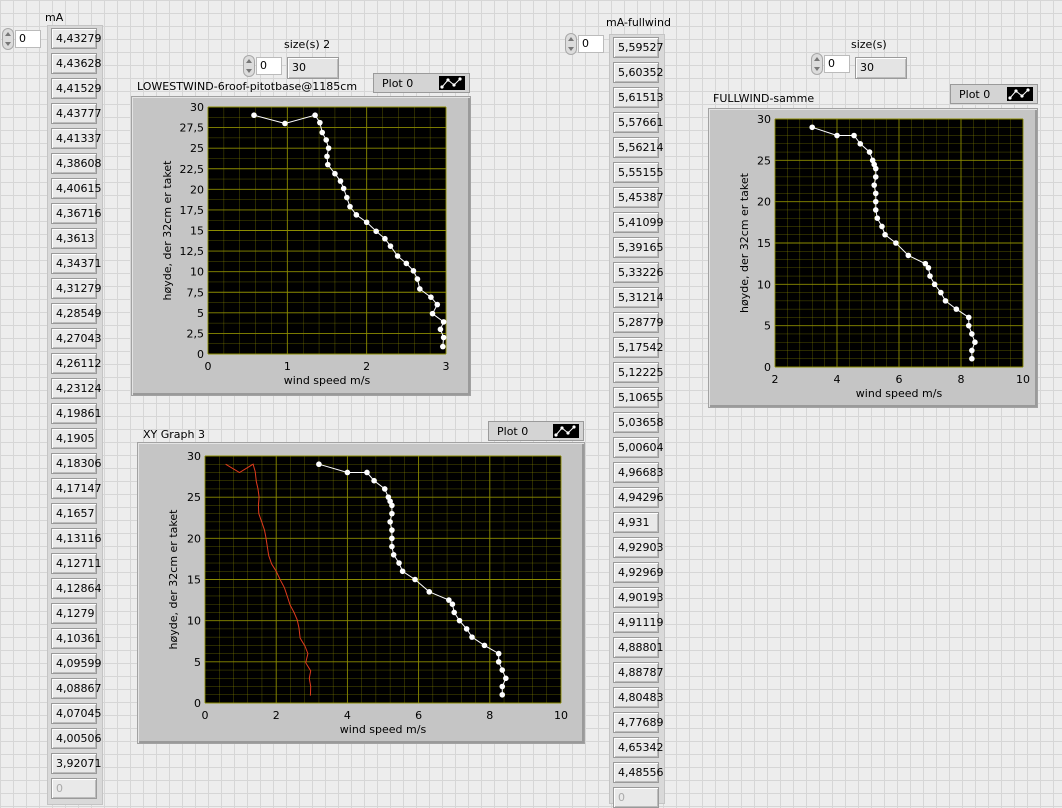 Image resolution: width=1062 pixels, height=808 pixels. I want to click on array-element: 4,80483, so click(638, 697).